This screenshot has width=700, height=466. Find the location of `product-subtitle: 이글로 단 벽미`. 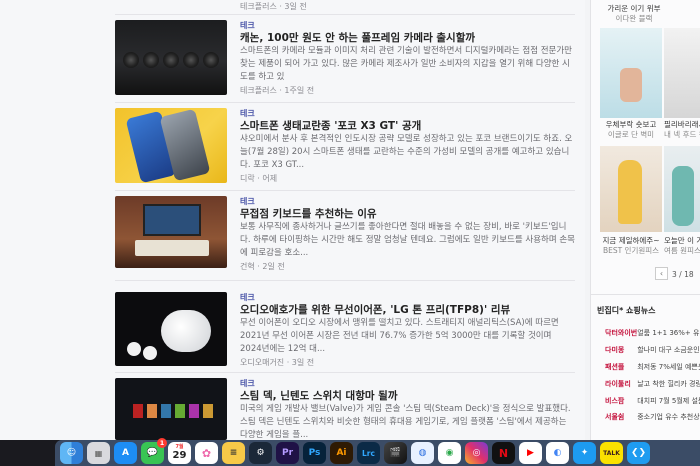

product-subtitle: 이글로 단 벽미 is located at coordinates (631, 134).